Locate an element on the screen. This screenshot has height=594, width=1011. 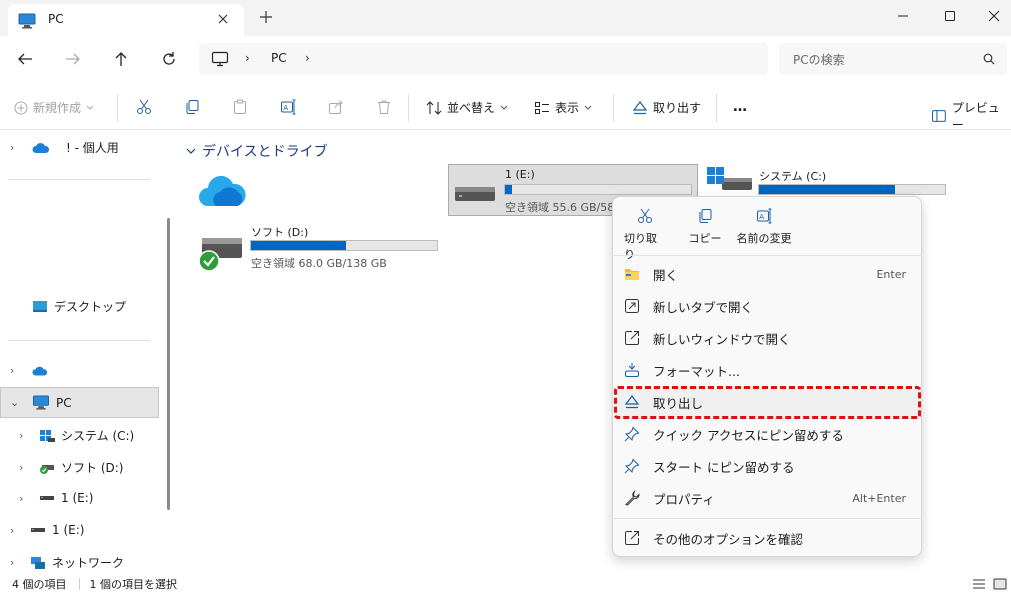
context-item-eject: 取り出し is located at coordinates (769, 402).